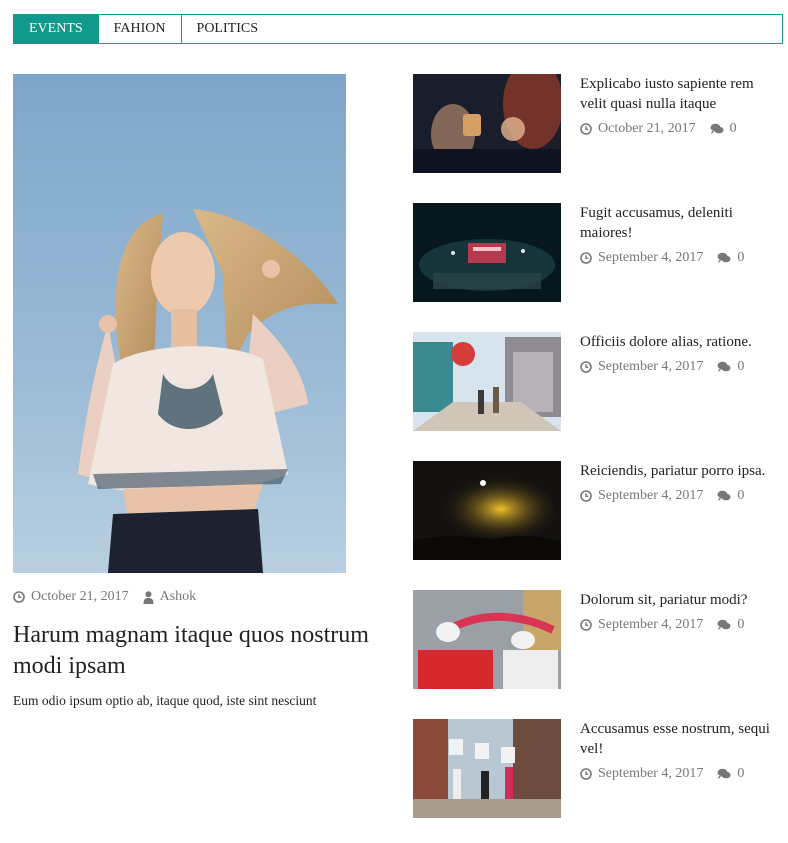  Describe the element at coordinates (140, 29) in the screenshot. I see `tab-fashion: FAHION` at that location.